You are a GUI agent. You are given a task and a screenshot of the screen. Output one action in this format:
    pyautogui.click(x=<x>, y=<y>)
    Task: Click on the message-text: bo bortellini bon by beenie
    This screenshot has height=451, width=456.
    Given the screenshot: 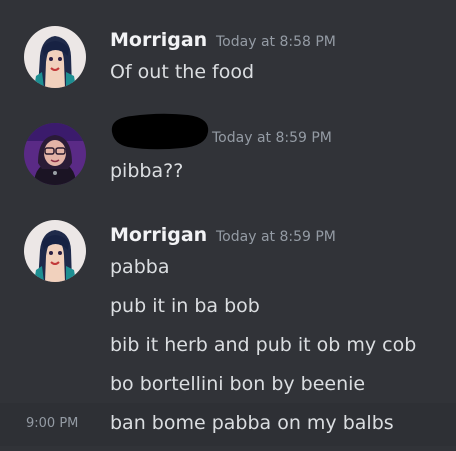 What is the action you would take?
    pyautogui.click(x=238, y=384)
    